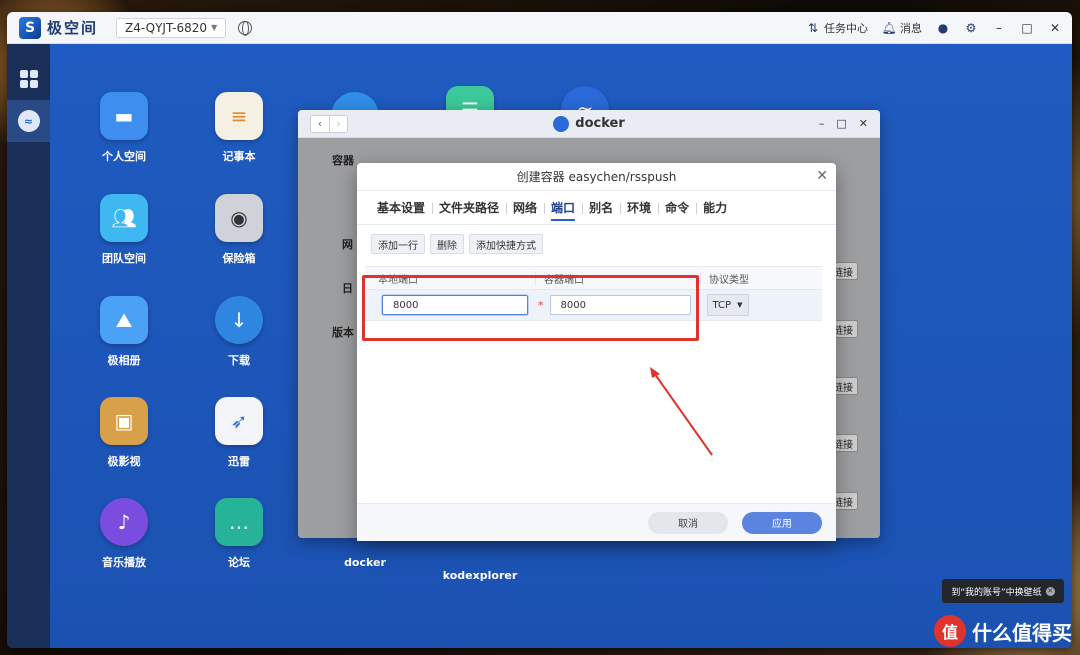 The height and width of the screenshot is (655, 1080). I want to click on docker-icon: ≈, so click(28, 121).